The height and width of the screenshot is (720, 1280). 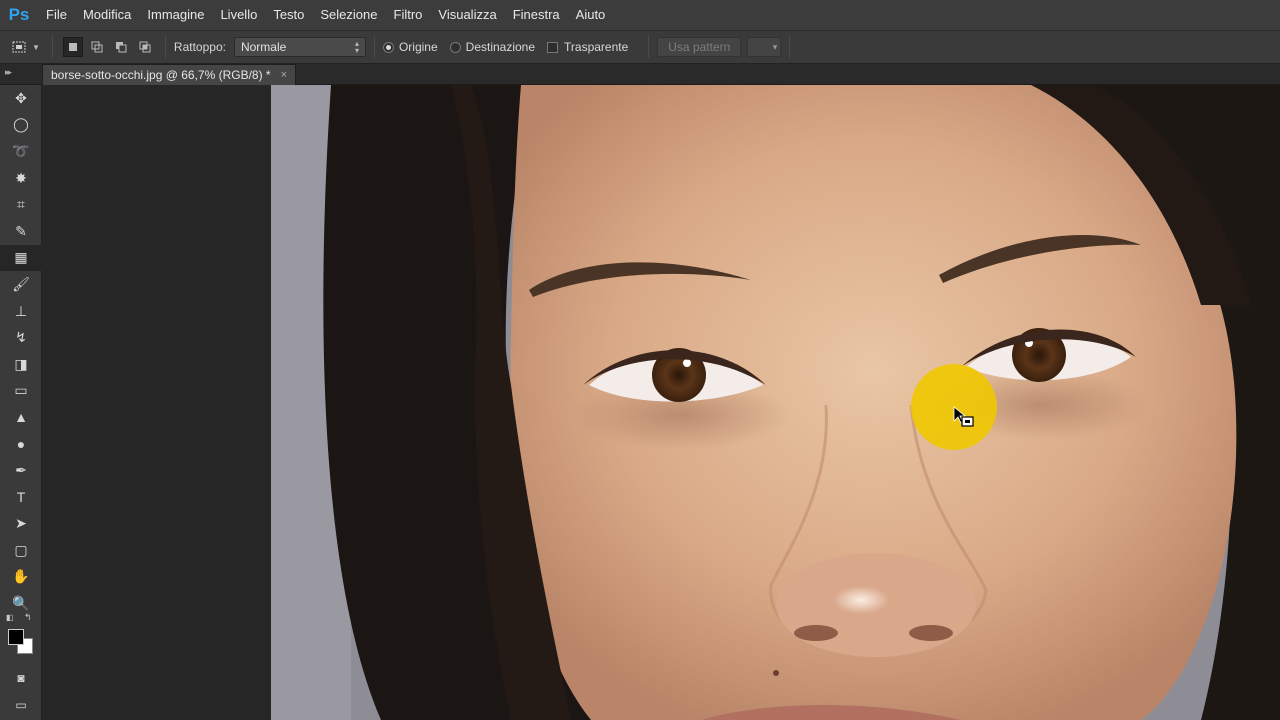 I want to click on quick-mask-icon: ◙, so click(x=21, y=678).